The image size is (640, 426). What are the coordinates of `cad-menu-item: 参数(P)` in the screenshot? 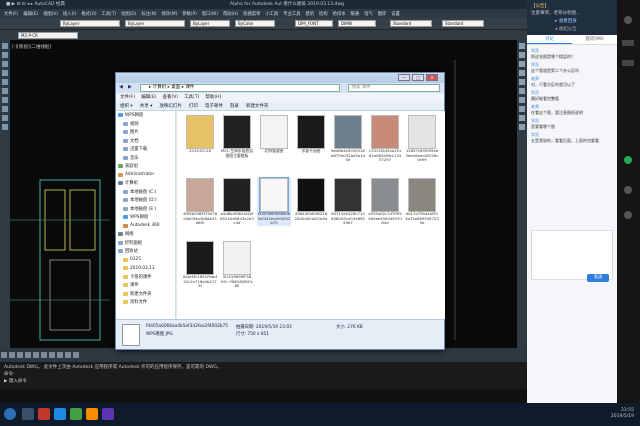 It's located at (189, 14).